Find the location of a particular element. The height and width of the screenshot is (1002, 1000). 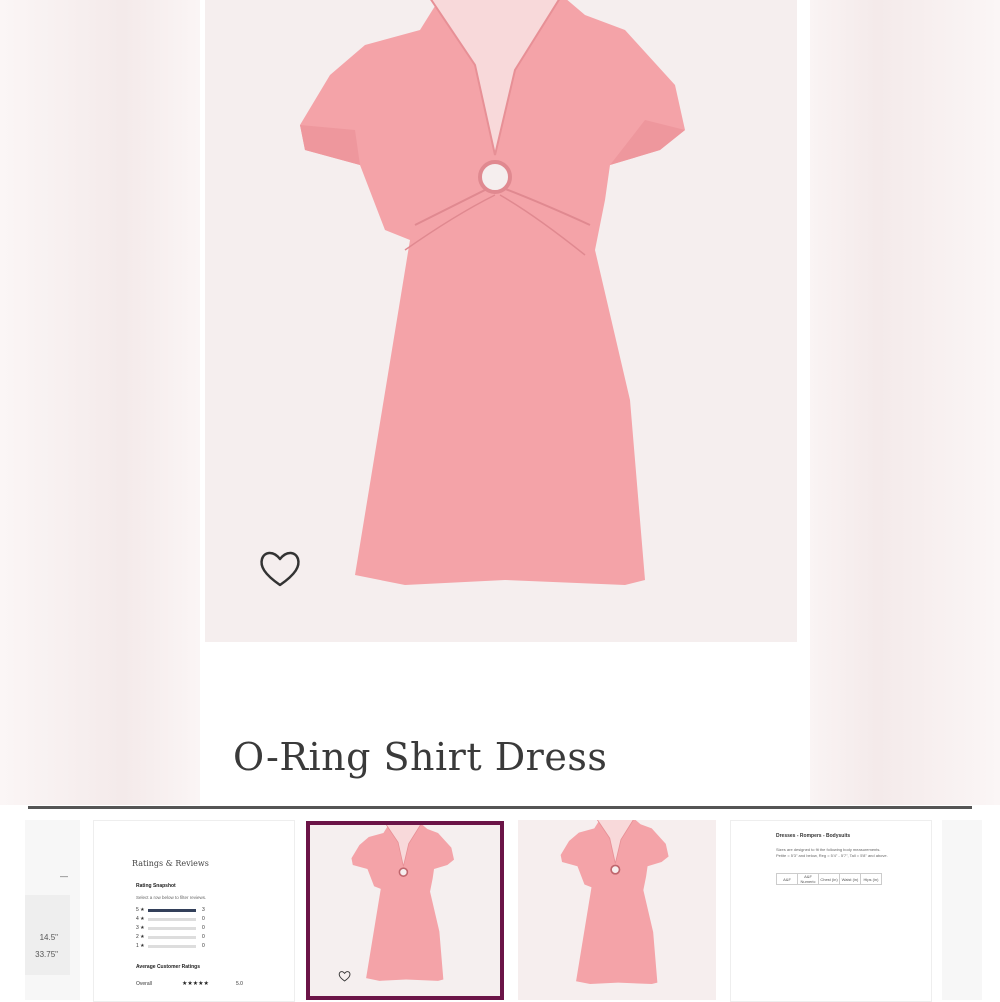

product-title: O-Ring Shirt Dress is located at coordinates (420, 757).